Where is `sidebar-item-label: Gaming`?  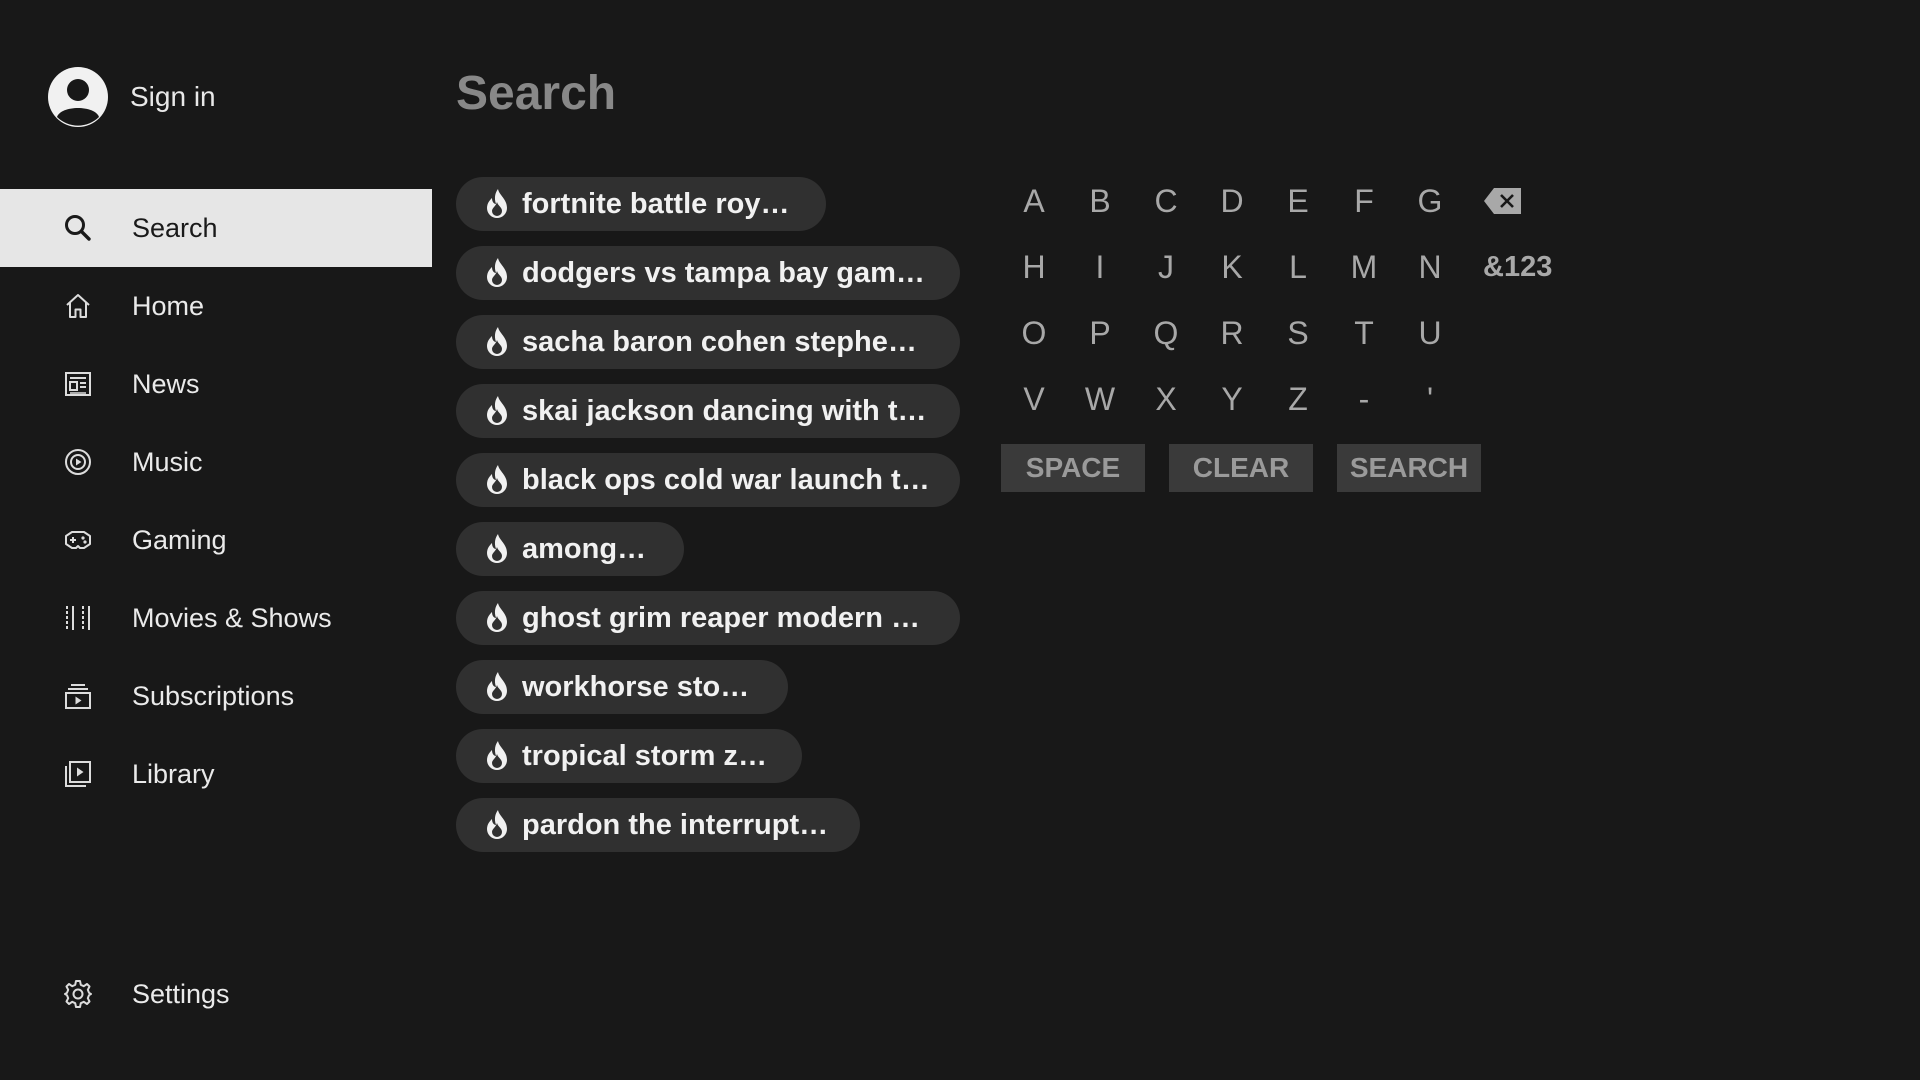
sidebar-item-label: Gaming is located at coordinates (179, 539).